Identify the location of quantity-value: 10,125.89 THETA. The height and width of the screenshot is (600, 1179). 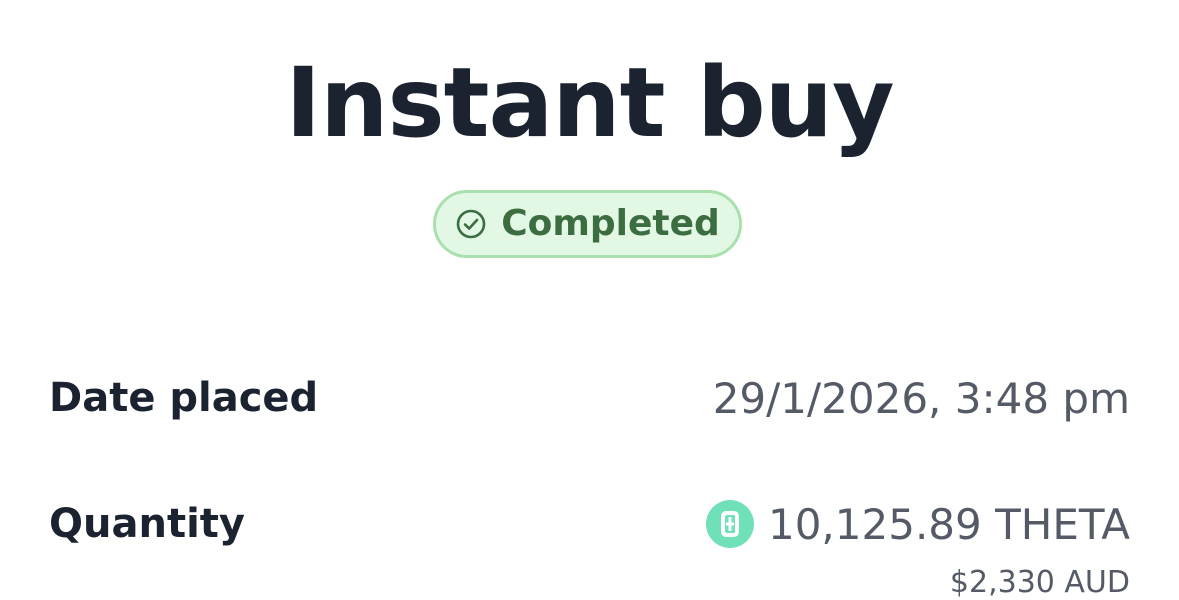
(948, 524).